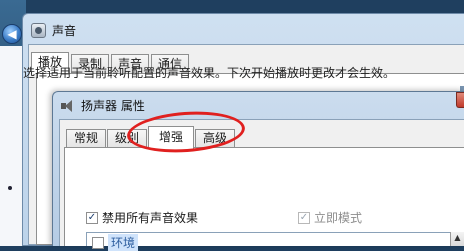 Image resolution: width=464 pixels, height=251 pixels. I want to click on props-dialog-title: 扬声器 属性, so click(113, 105).